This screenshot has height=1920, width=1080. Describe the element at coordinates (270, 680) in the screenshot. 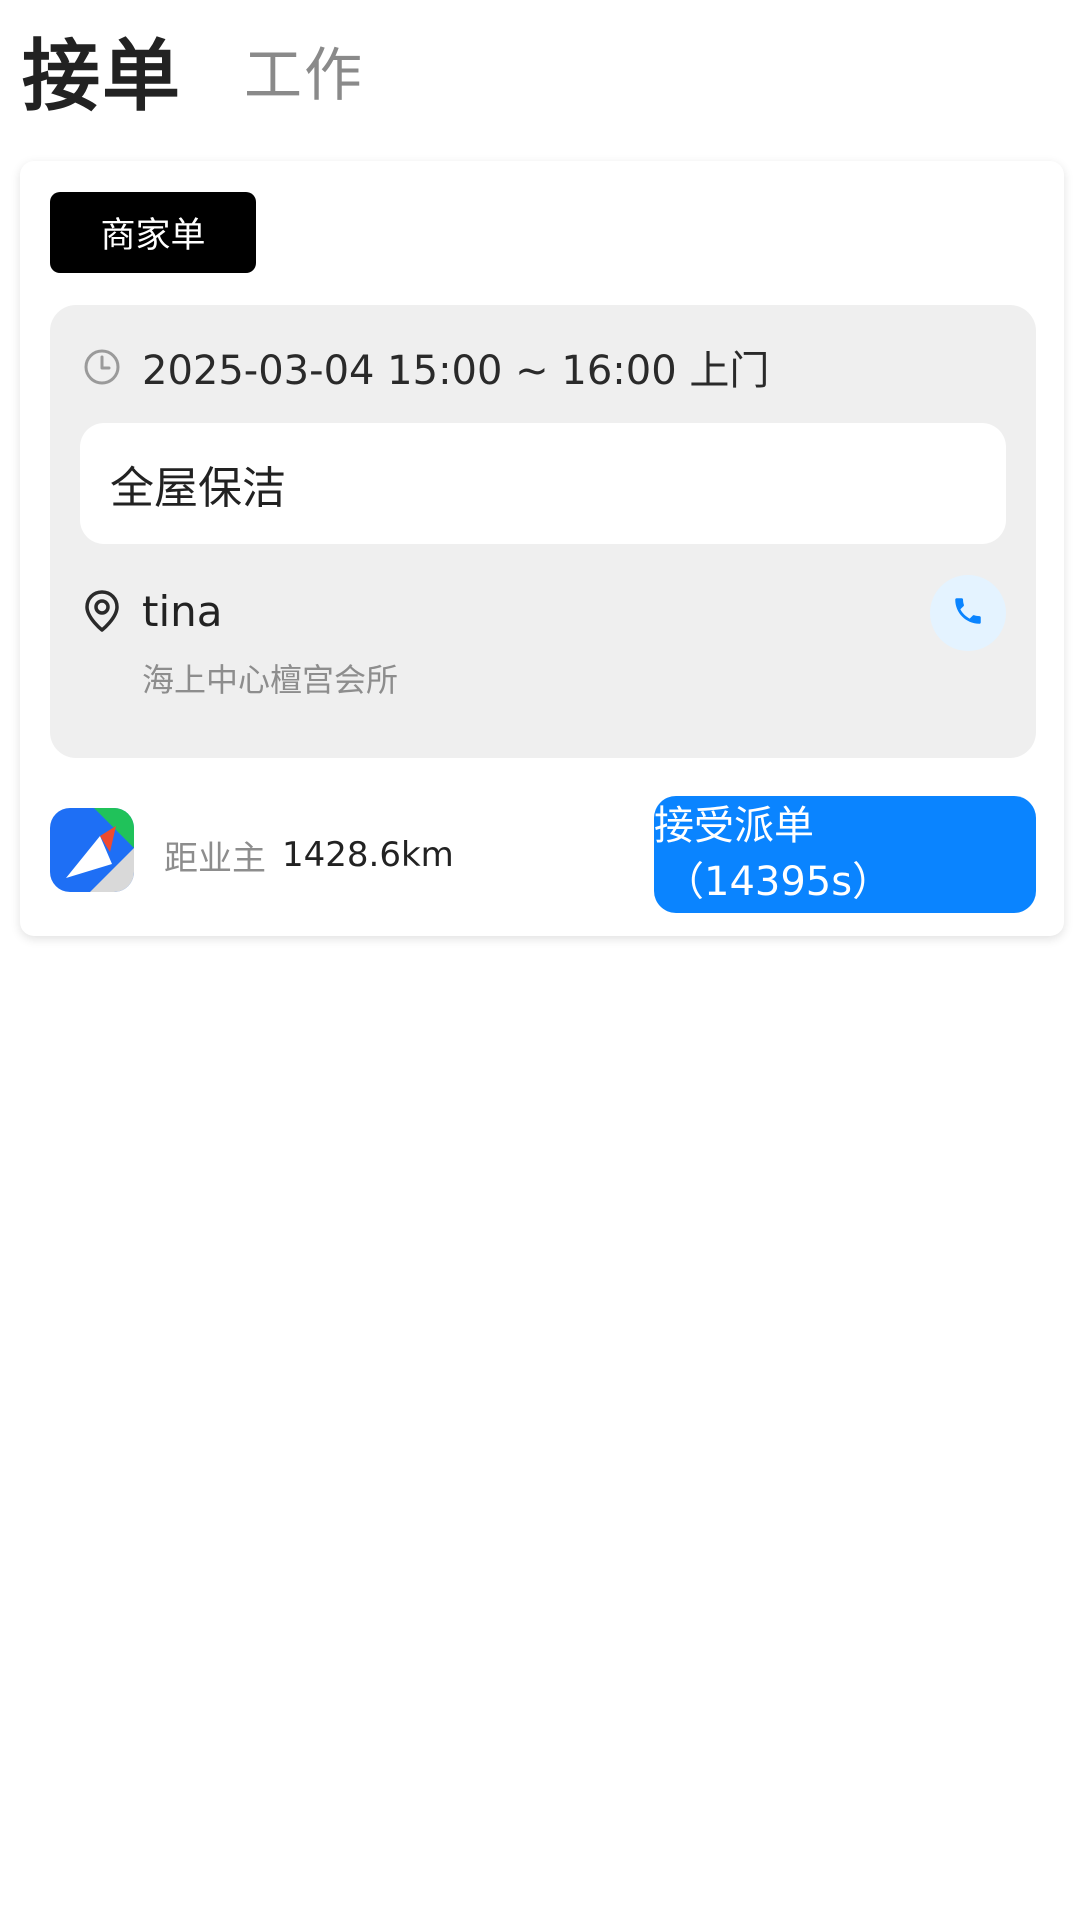

I see `customer-address: 海上中心檀宫会所` at that location.